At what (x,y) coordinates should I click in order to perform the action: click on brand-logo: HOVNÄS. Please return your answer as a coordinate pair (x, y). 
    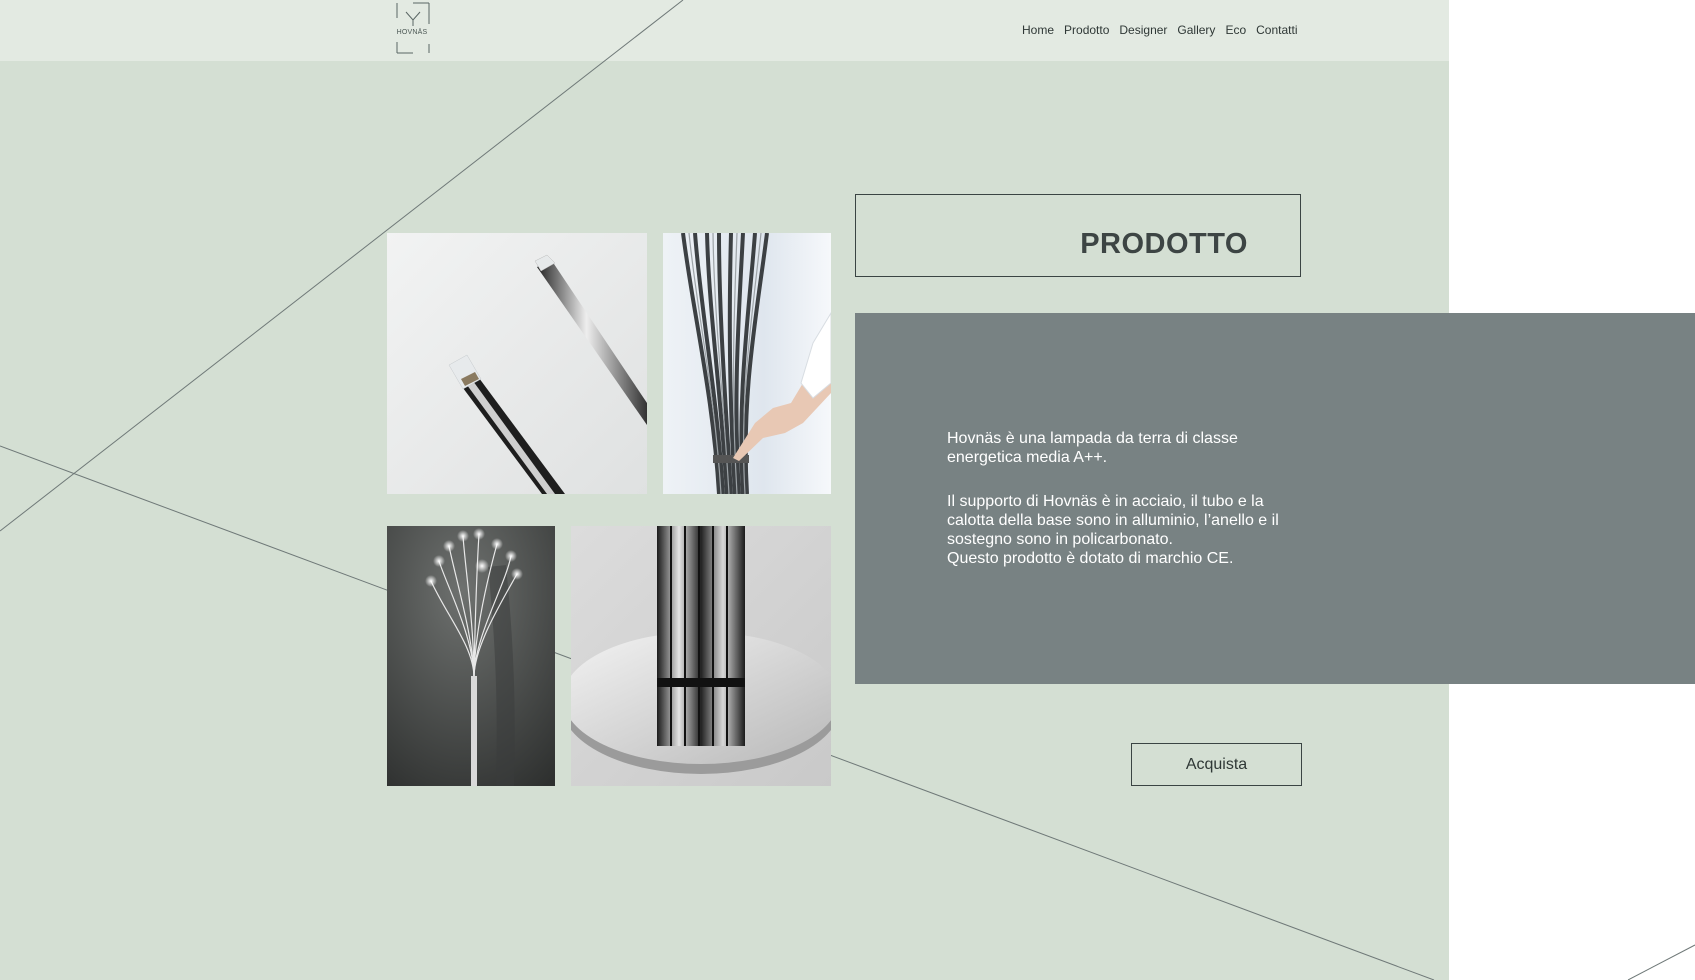
    Looking at the image, I should click on (412, 28).